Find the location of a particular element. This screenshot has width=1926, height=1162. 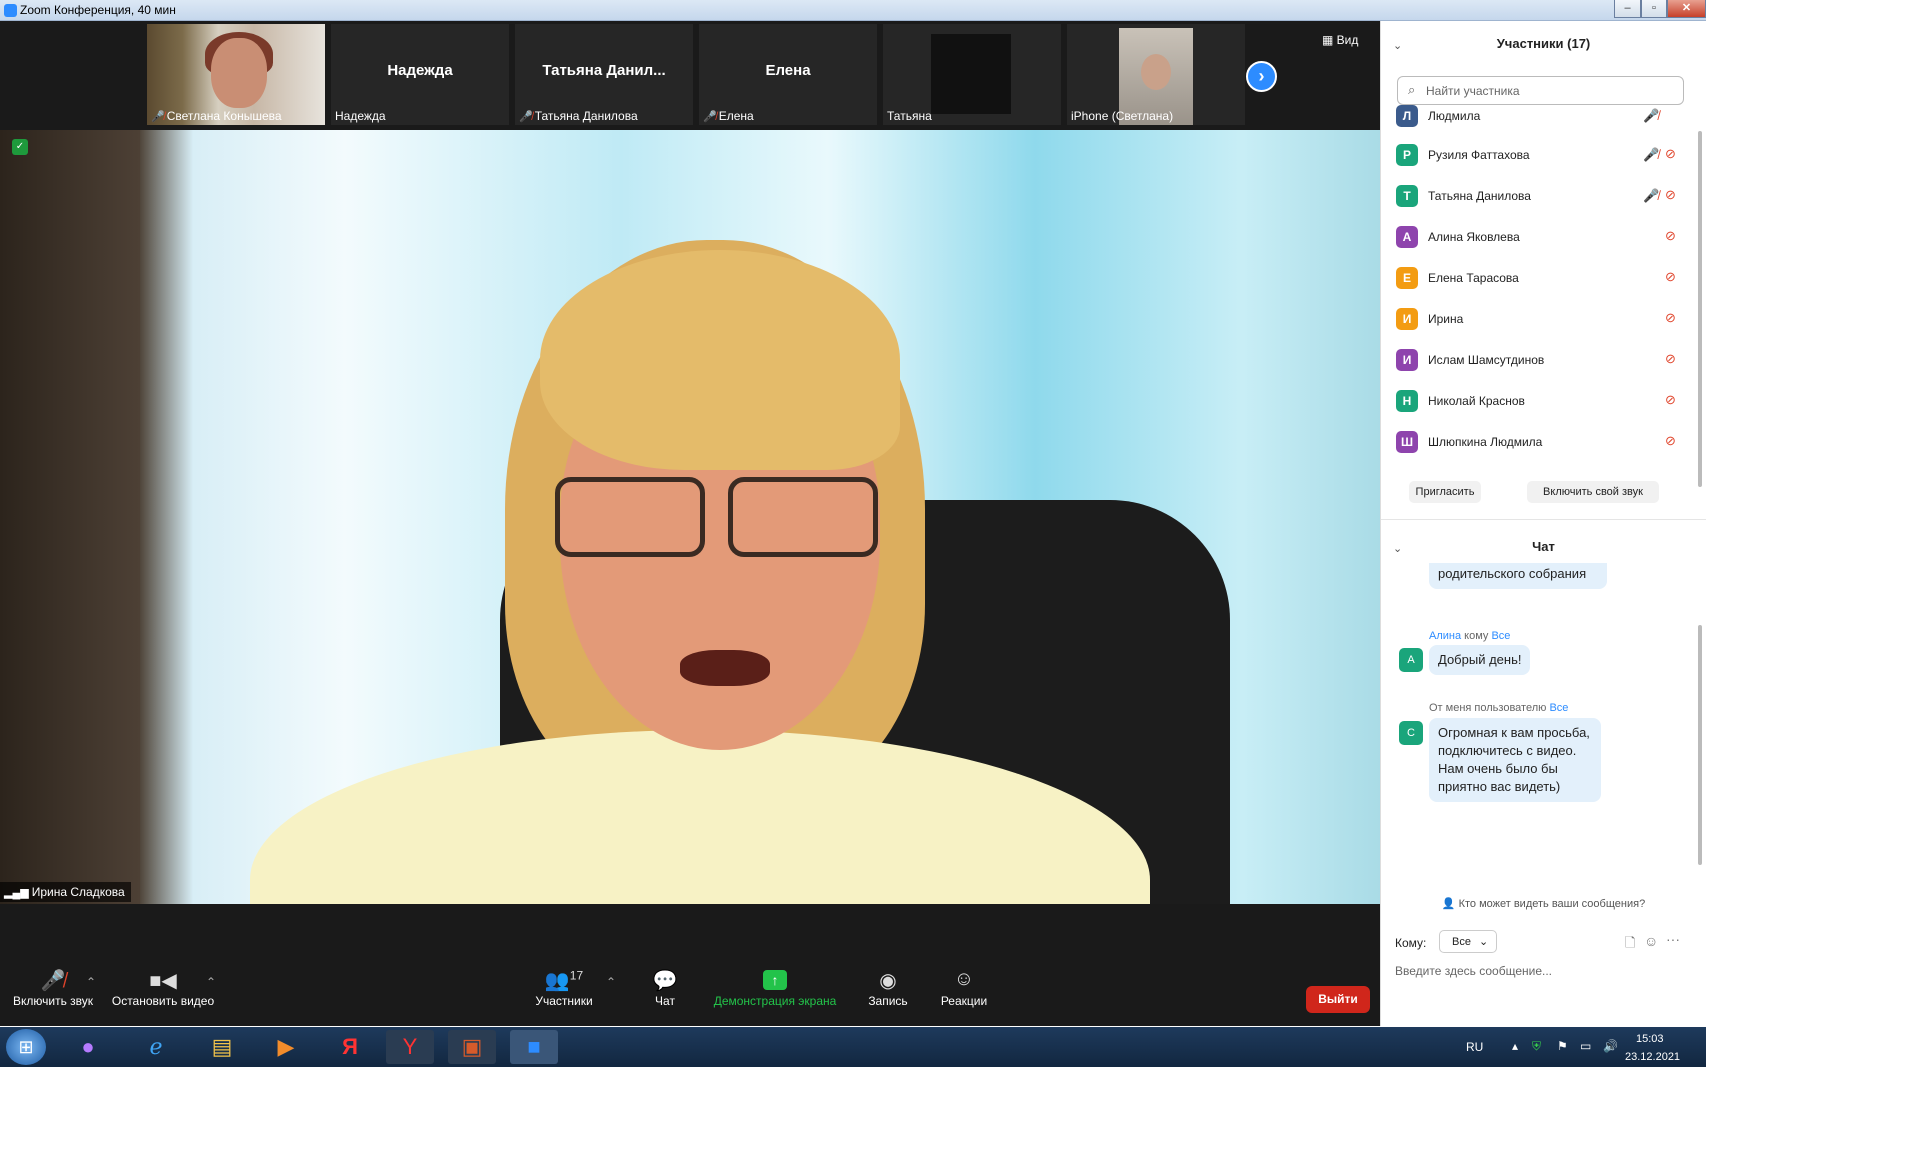

unmute-button: 🎤̸ Включить звук is located at coordinates (53, 988).